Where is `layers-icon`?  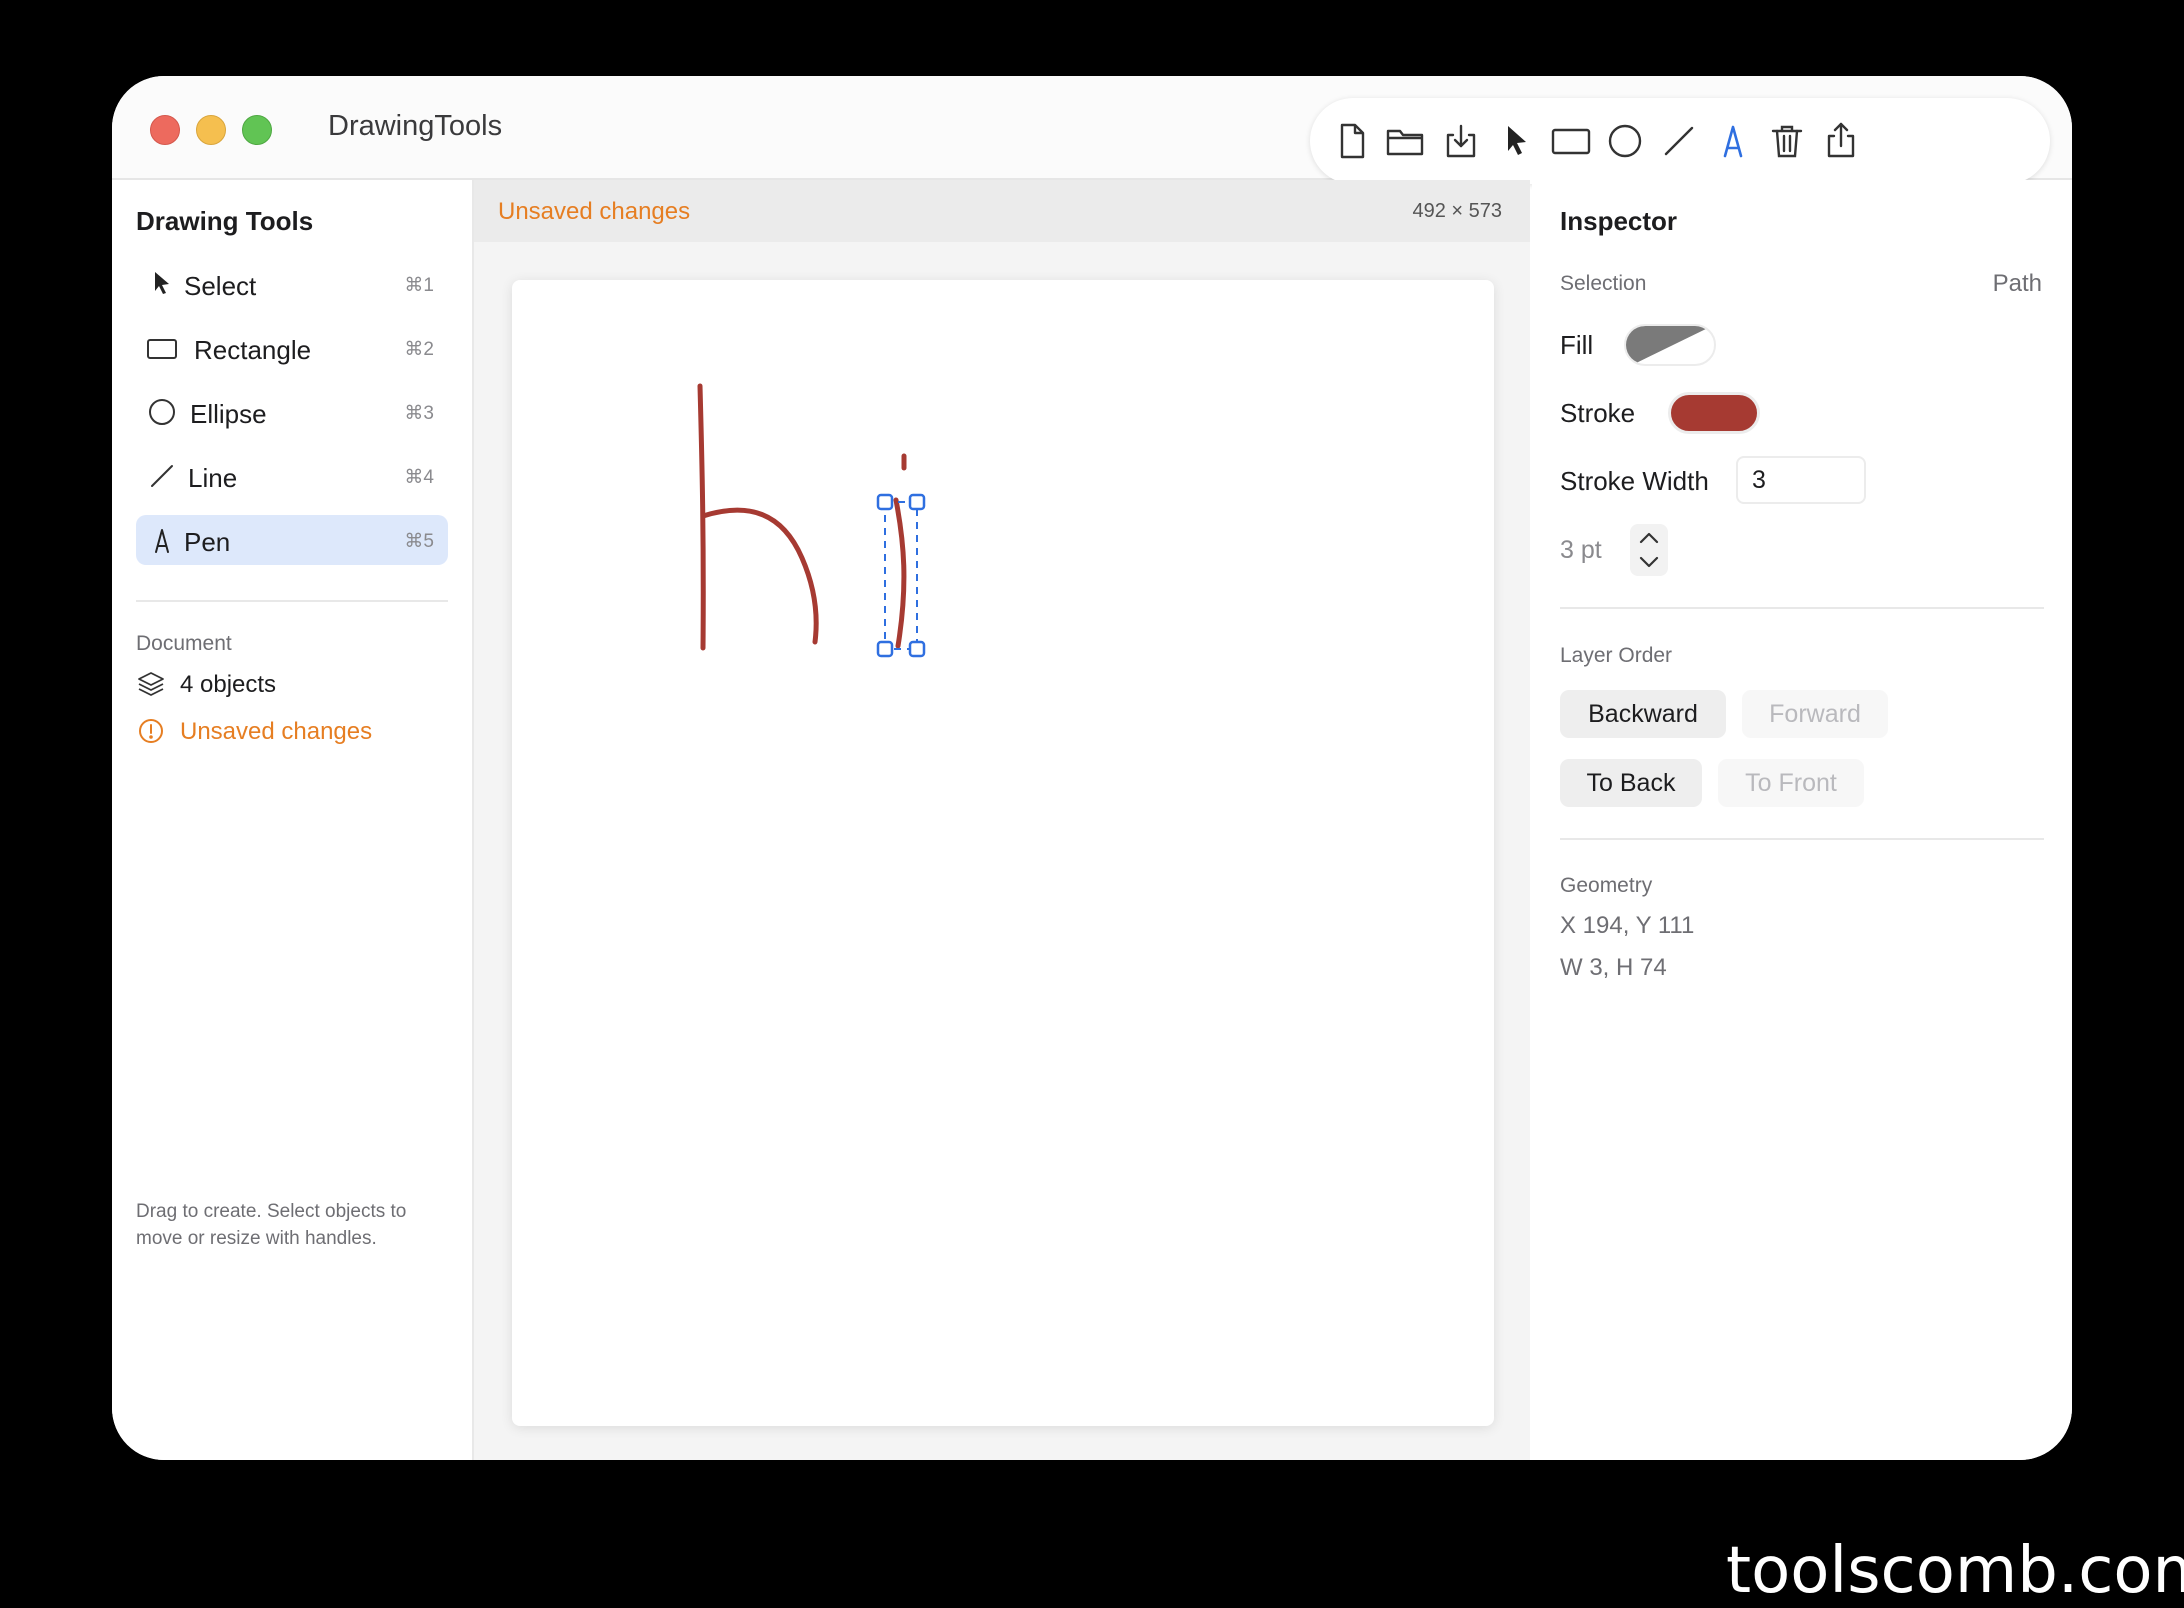 layers-icon is located at coordinates (151, 684).